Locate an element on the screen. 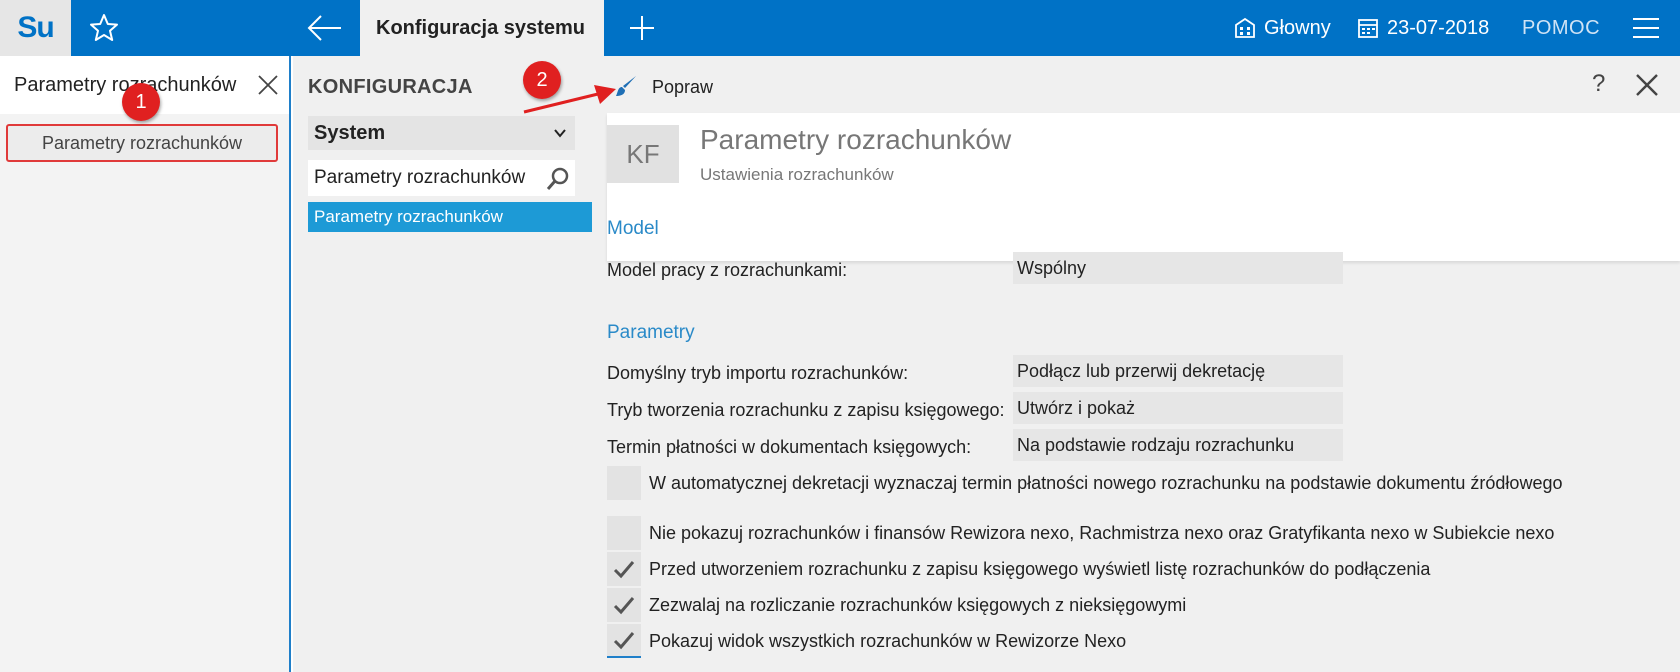  star-icon is located at coordinates (104, 28).